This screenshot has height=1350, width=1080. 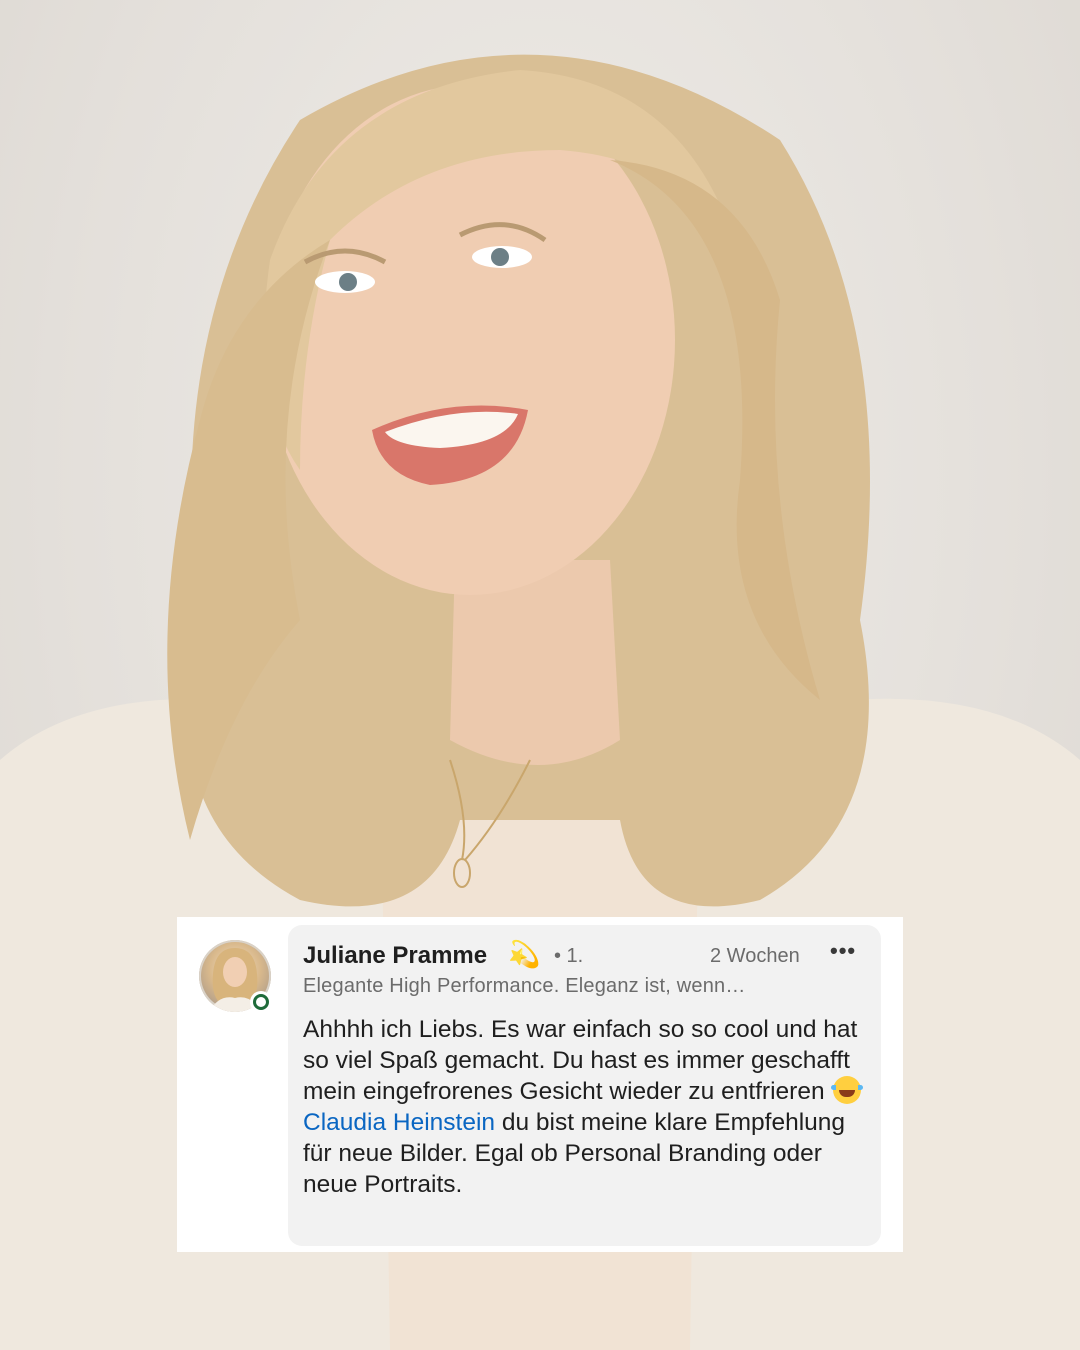 What do you see at coordinates (755, 956) in the screenshot?
I see `comment-timestamp: 2 Wochen` at bounding box center [755, 956].